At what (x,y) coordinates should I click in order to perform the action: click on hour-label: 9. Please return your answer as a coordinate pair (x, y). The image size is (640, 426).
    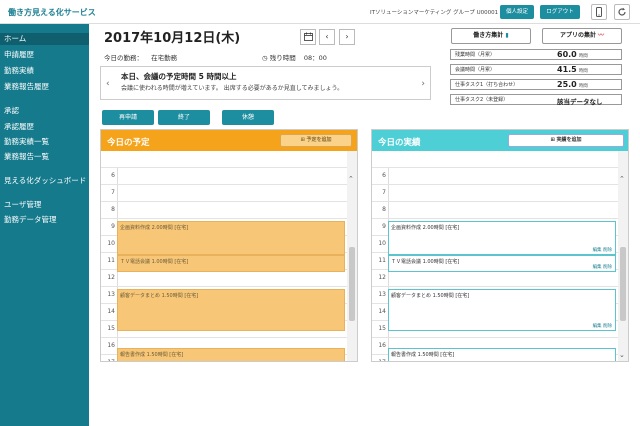
    Looking at the image, I should click on (113, 226).